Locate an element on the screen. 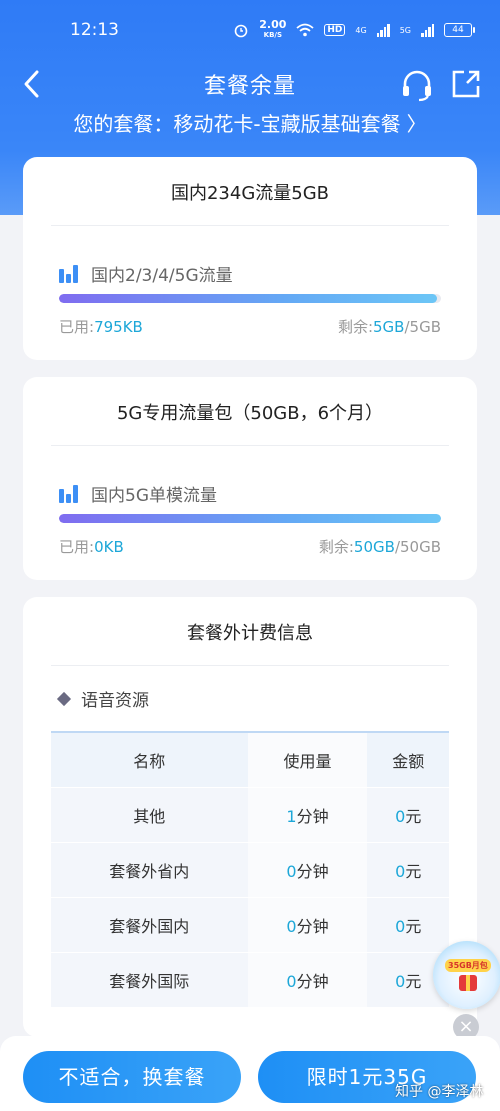  usage-item: 国内5G单模流量 is located at coordinates (138, 493).